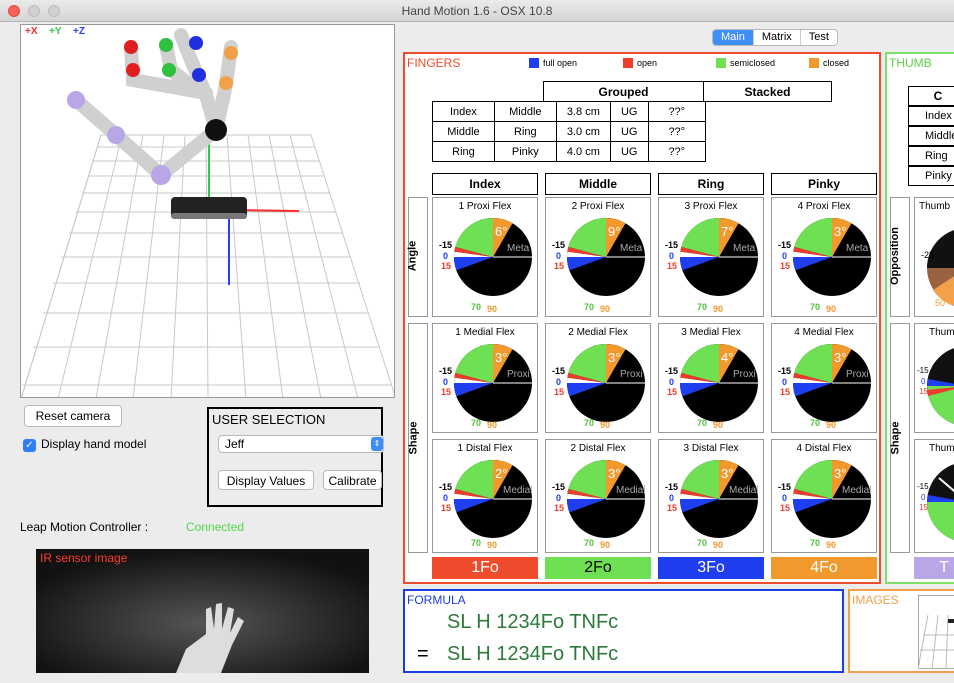 The width and height of the screenshot is (954, 683). What do you see at coordinates (560, 63) in the screenshot?
I see `legend-full-open: full open` at bounding box center [560, 63].